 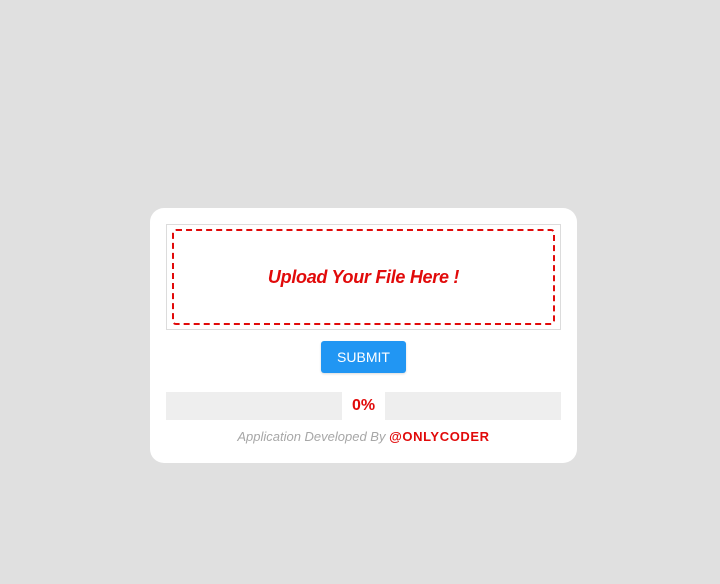 I want to click on progress-label-box: 0%, so click(x=363, y=406).